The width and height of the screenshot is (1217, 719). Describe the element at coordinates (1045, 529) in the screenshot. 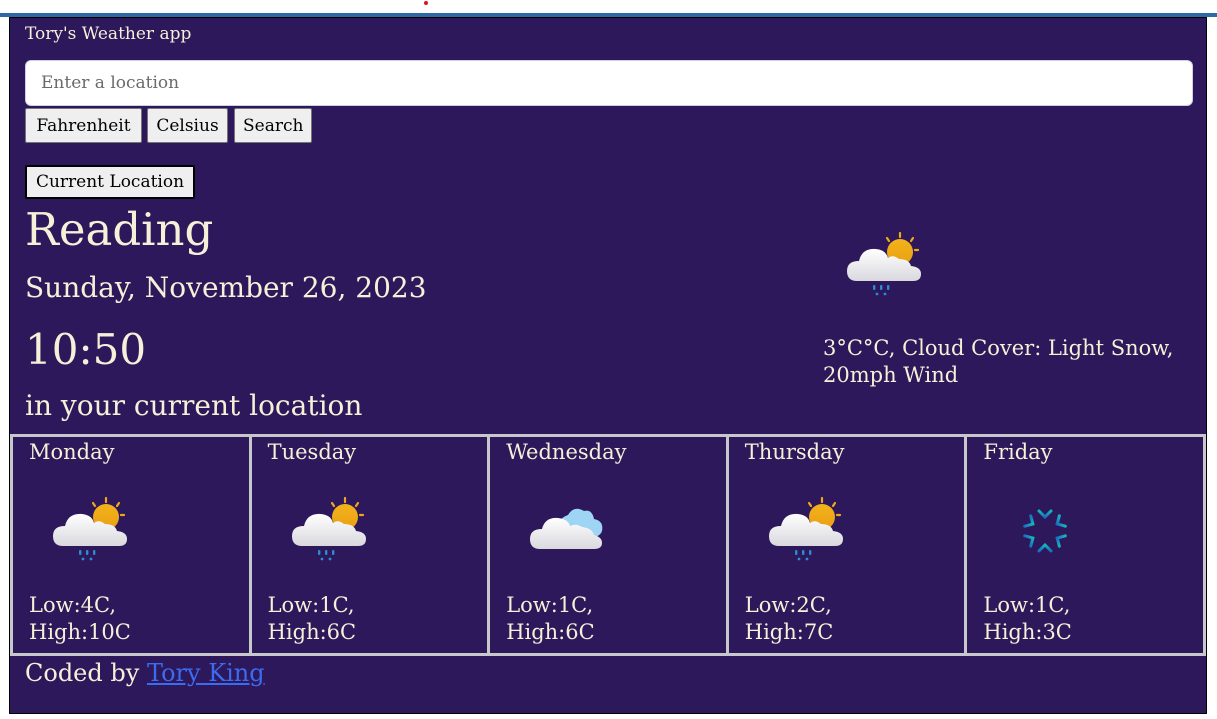

I see `snowflake-icon` at that location.